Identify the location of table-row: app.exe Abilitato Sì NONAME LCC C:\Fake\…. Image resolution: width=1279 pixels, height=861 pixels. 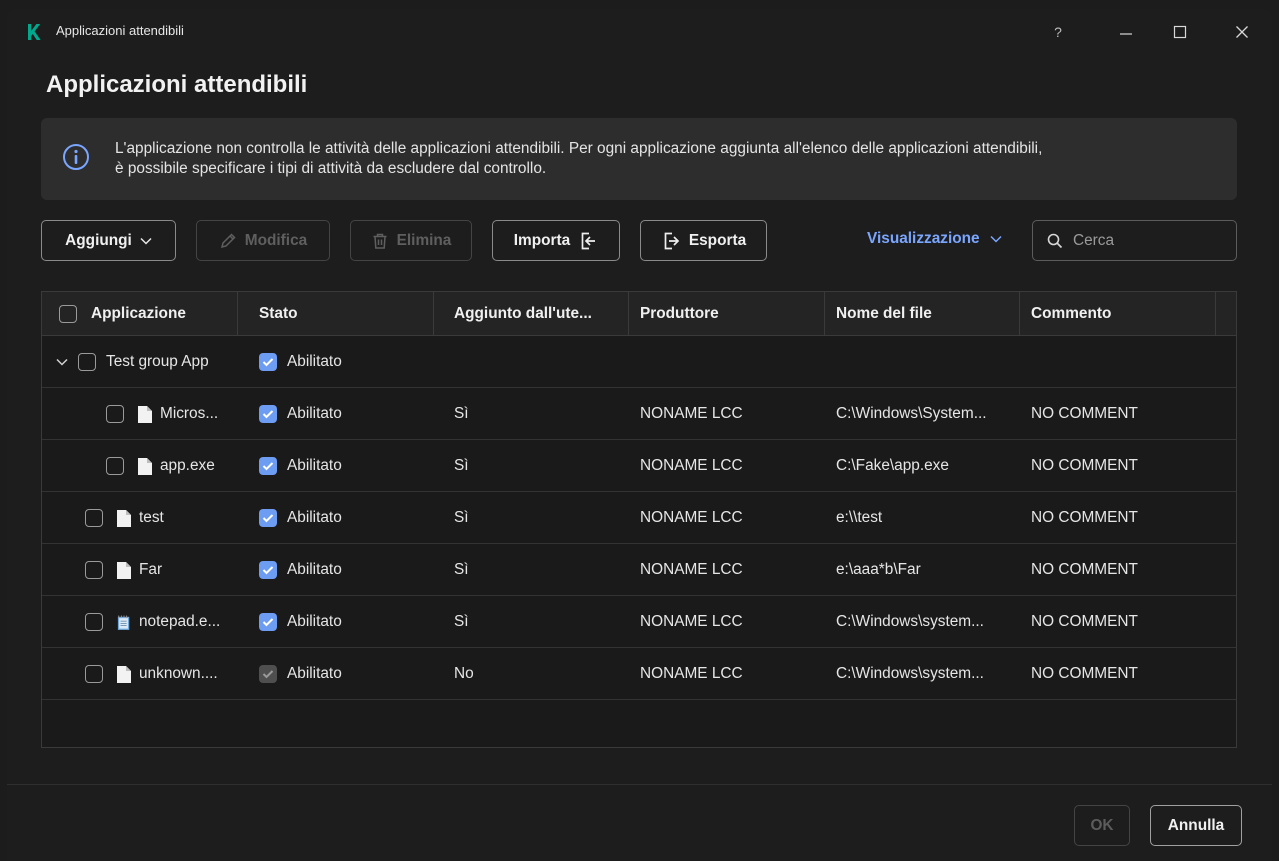
(639, 466).